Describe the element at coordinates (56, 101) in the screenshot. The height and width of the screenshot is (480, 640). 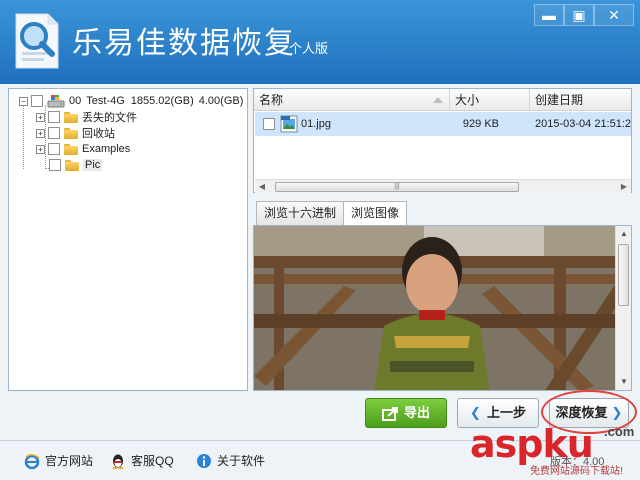
I see `drive-icon` at that location.